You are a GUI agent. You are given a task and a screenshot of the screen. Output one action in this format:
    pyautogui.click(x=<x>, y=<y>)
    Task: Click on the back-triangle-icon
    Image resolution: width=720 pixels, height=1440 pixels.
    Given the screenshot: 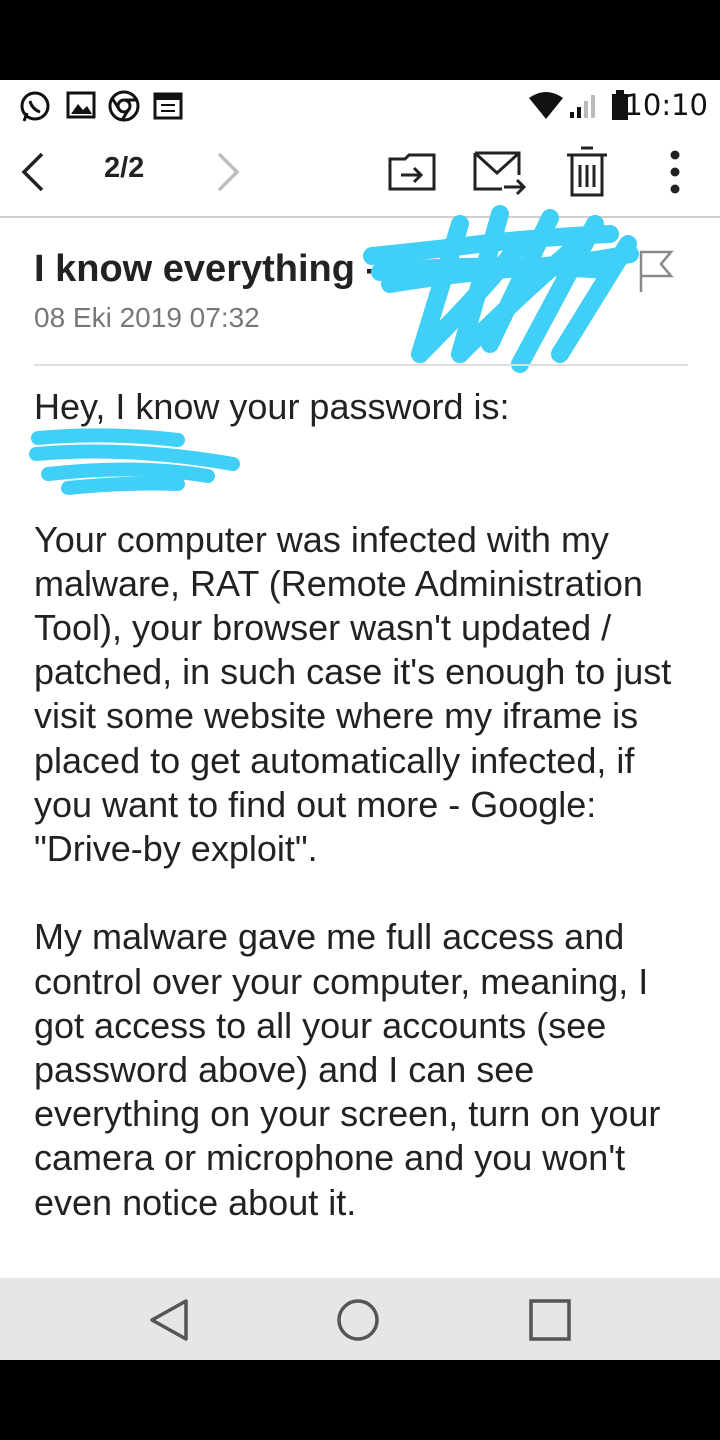 What is the action you would take?
    pyautogui.click(x=169, y=1322)
    